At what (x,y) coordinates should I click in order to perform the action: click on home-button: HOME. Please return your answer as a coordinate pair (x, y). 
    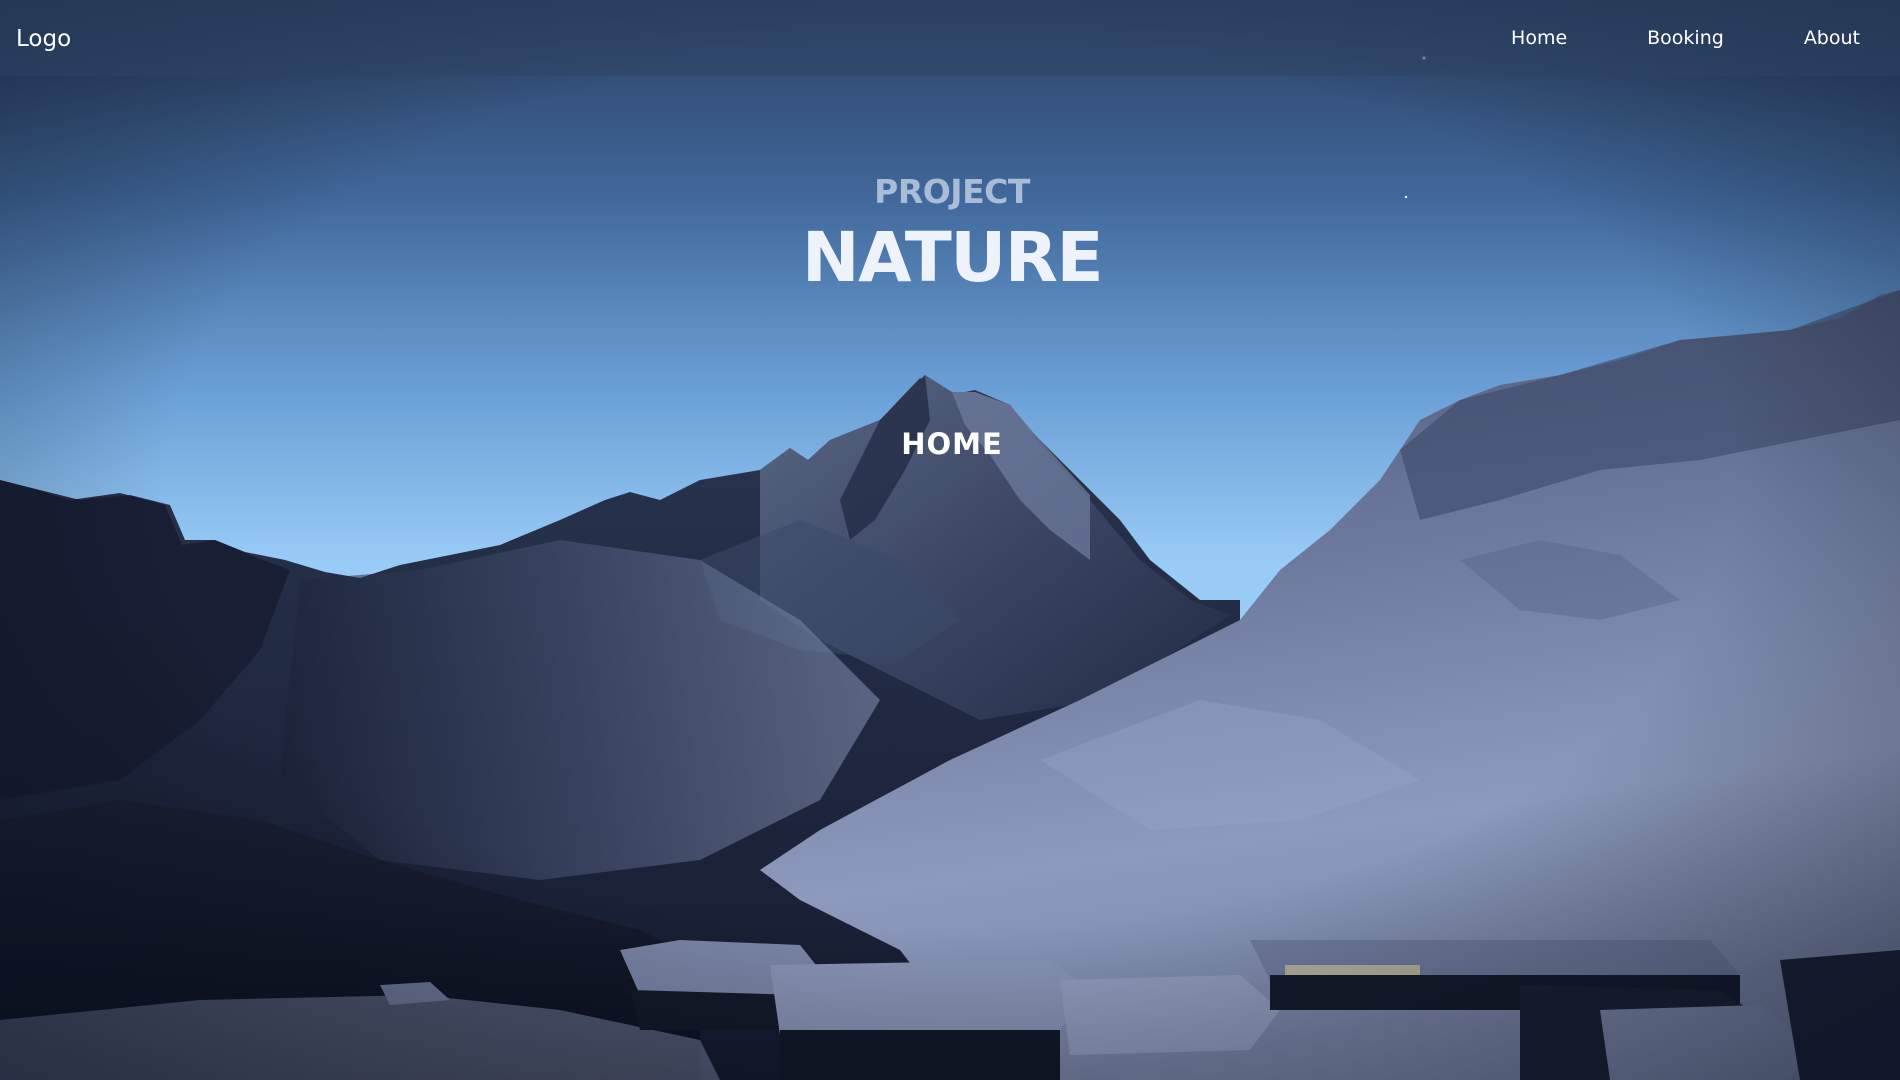
    Looking at the image, I should click on (952, 444).